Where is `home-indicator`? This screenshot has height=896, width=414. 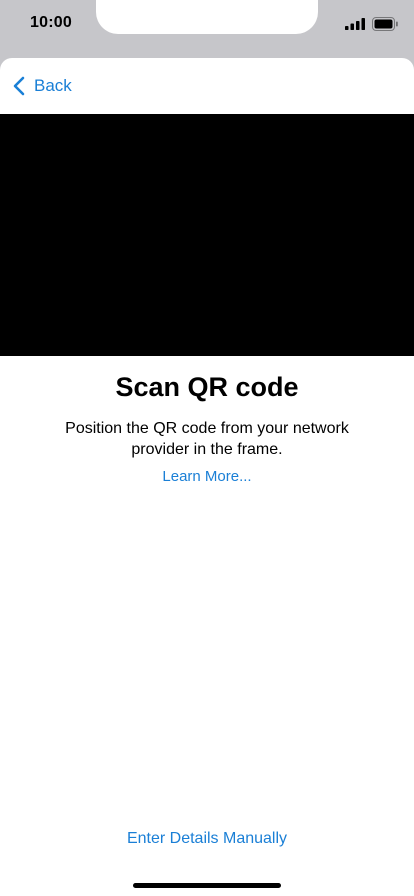 home-indicator is located at coordinates (207, 885).